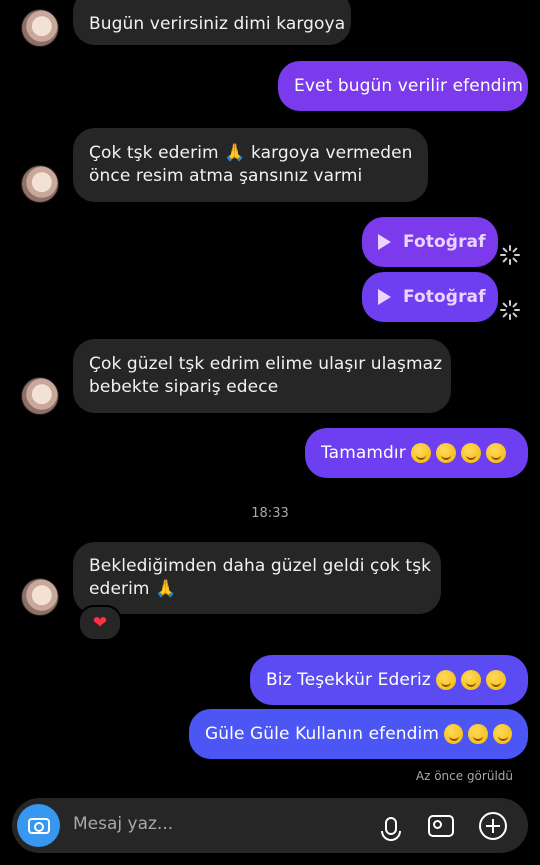  I want to click on outgoing-message: Güle Güle Kullanın efendim, so click(358, 734).